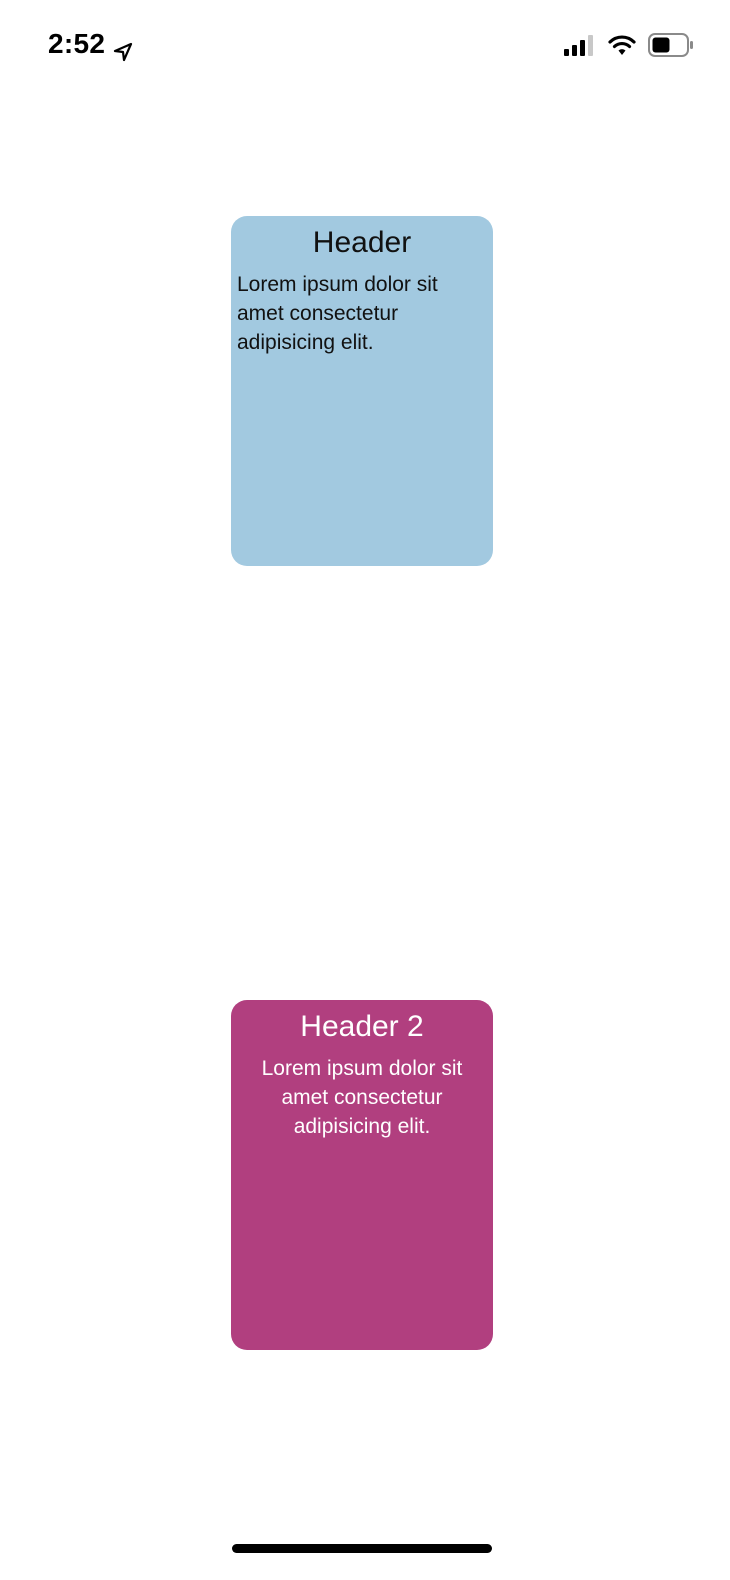  What do you see at coordinates (622, 45) in the screenshot?
I see `wifi-icon` at bounding box center [622, 45].